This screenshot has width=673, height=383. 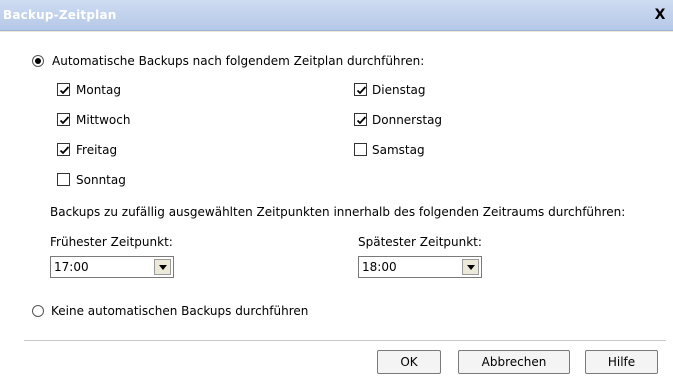 I want to click on checkbox-freitag-label: Freitag, so click(x=96, y=150).